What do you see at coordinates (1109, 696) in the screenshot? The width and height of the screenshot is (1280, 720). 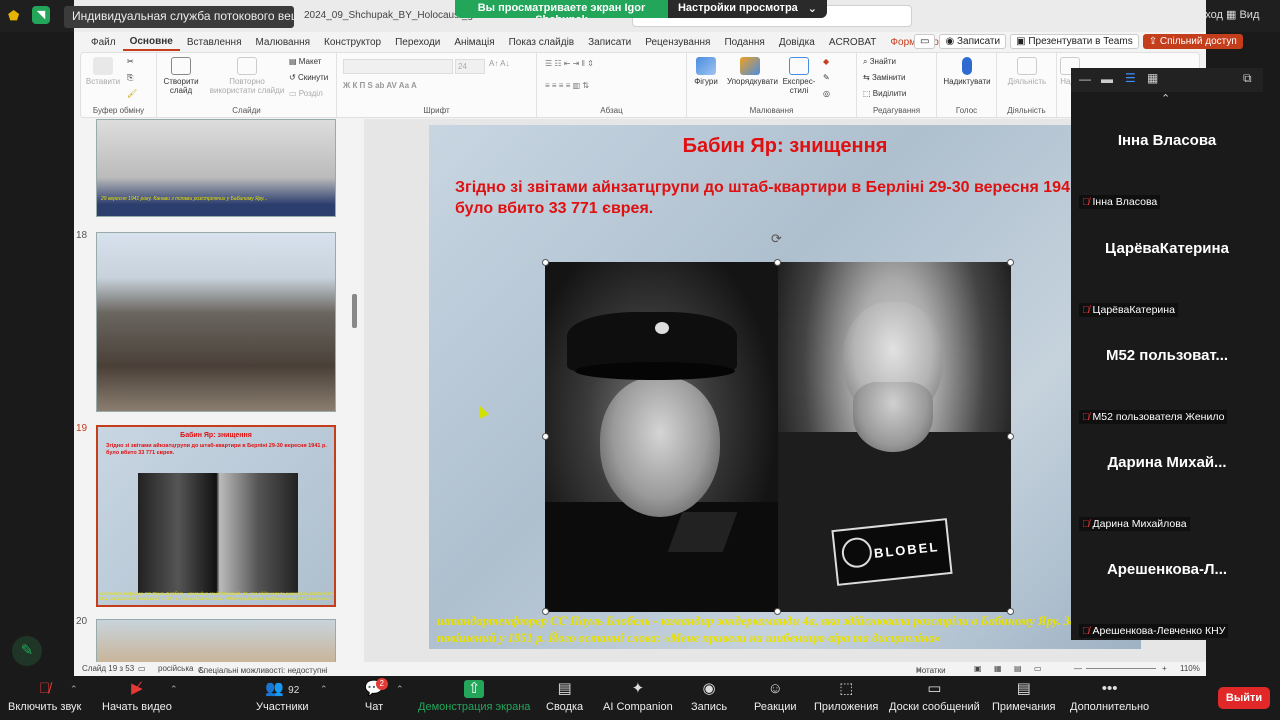 I see `more-button: ••• Дополнительно` at bounding box center [1109, 696].